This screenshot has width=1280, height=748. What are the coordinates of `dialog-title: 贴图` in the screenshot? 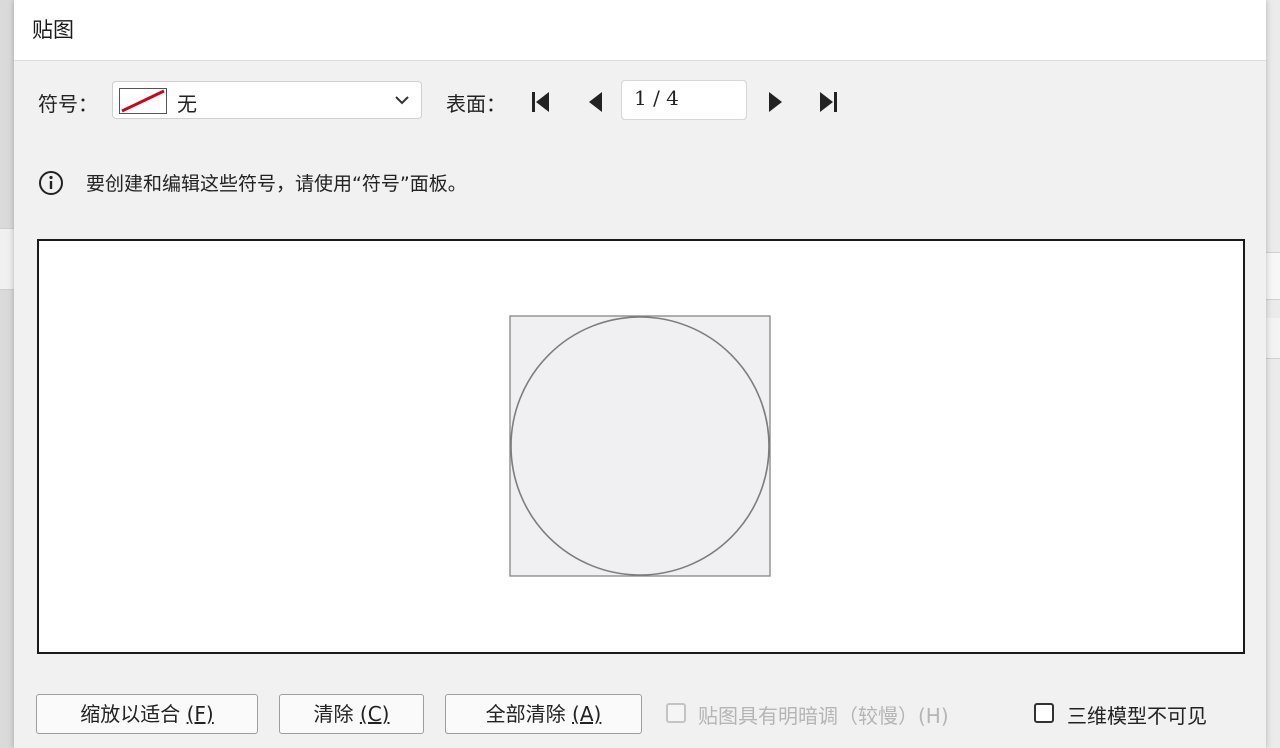 It's located at (53, 30).